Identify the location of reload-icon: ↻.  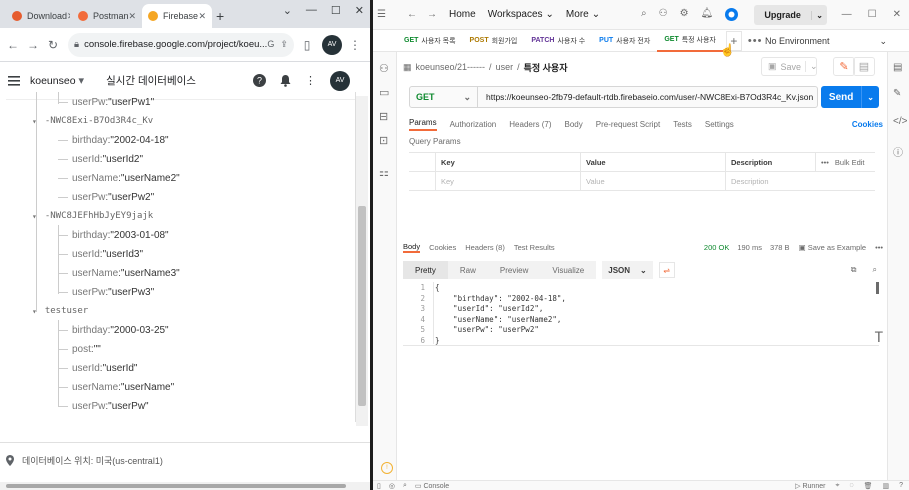
(53, 45).